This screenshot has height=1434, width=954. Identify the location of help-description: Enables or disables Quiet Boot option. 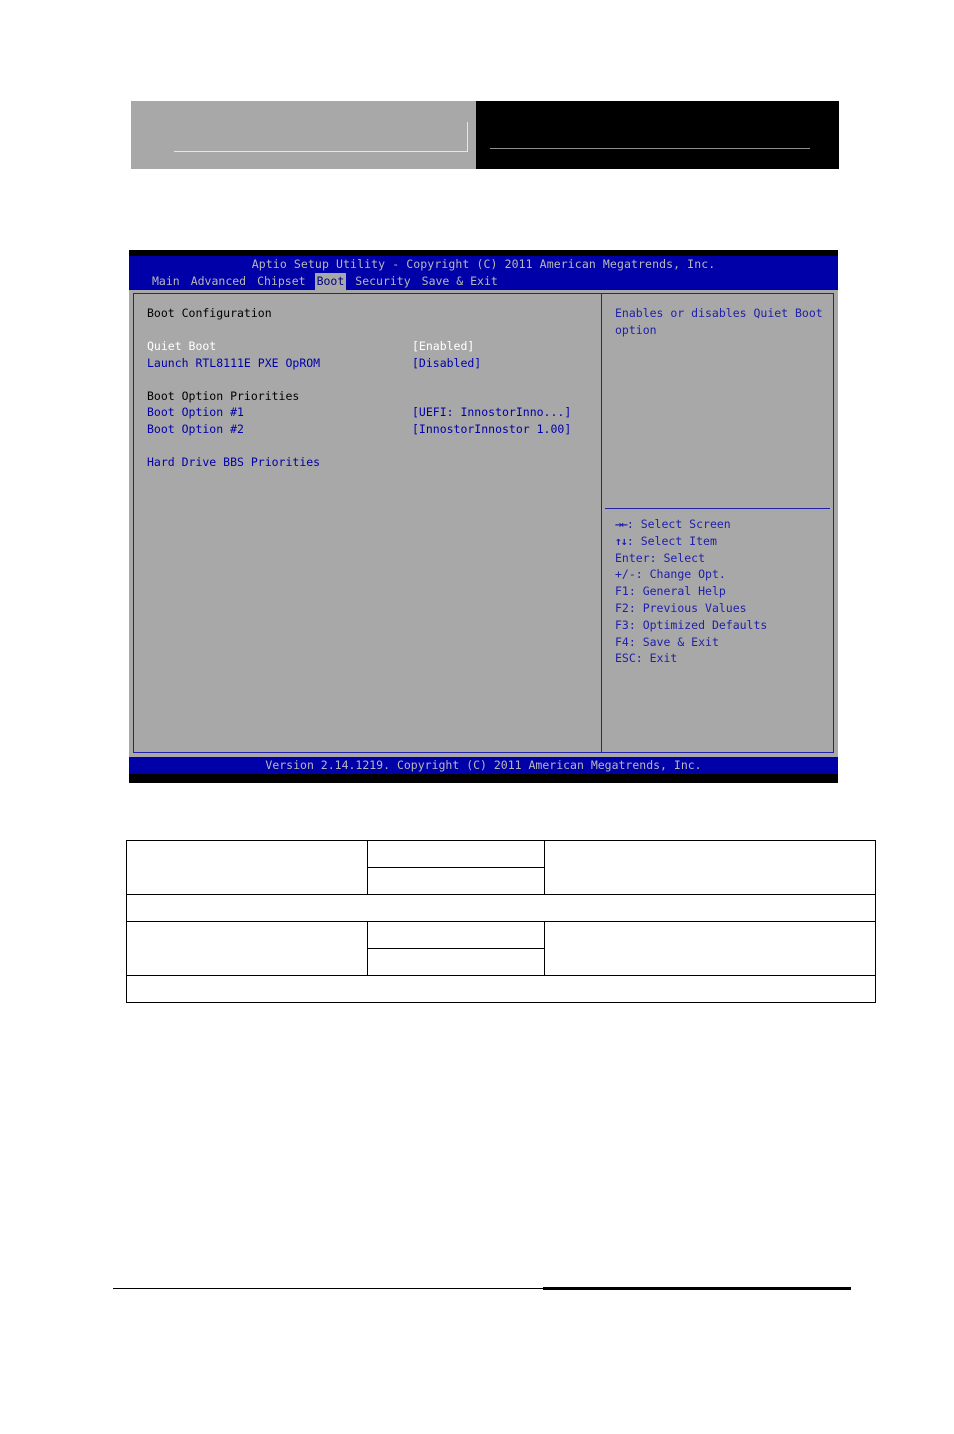
(719, 321).